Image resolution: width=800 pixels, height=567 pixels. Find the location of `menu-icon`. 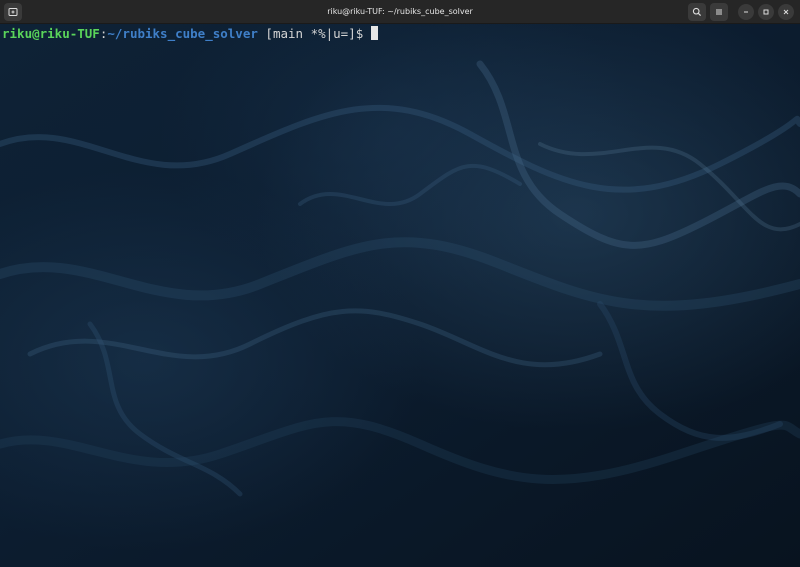

menu-icon is located at coordinates (719, 12).